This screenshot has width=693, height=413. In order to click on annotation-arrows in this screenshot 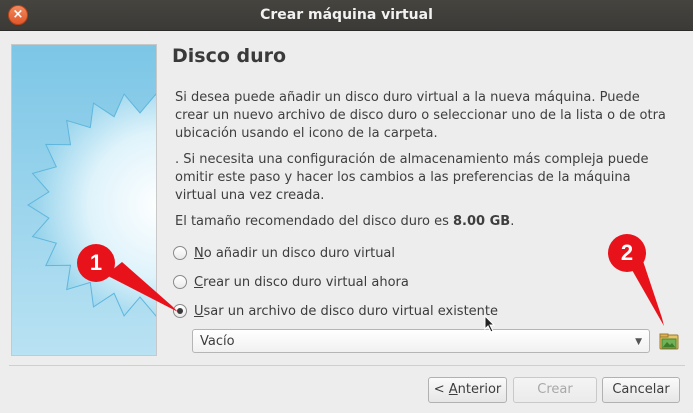, I will do `click(385, 292)`.